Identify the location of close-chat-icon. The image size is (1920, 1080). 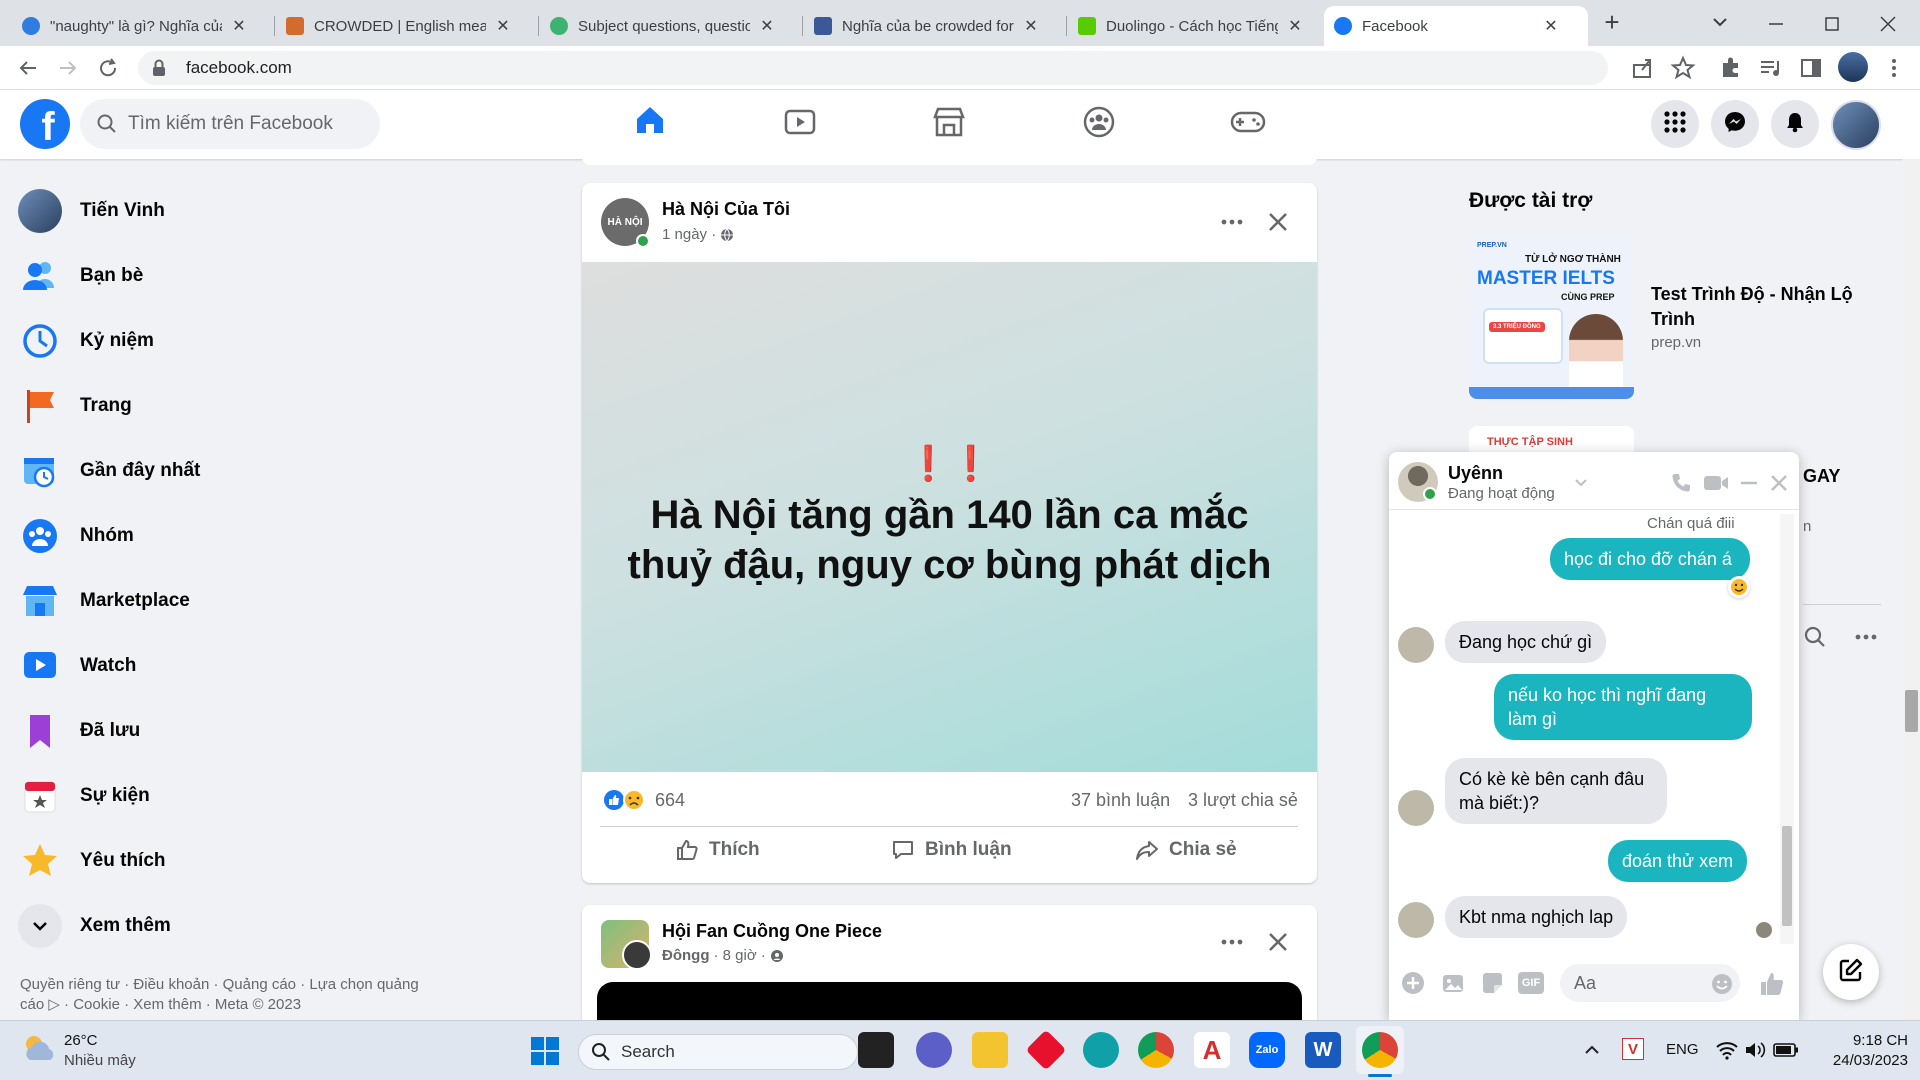
(1779, 483).